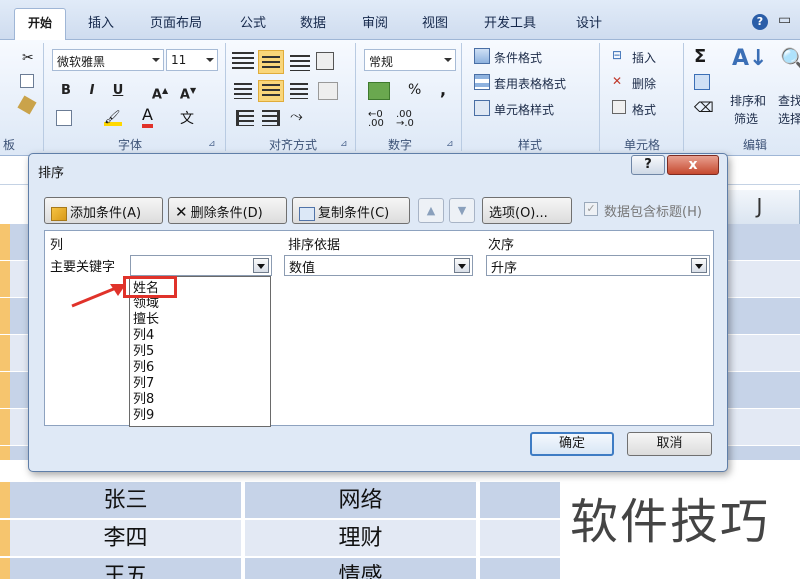 The image size is (800, 579). What do you see at coordinates (143, 400) in the screenshot?
I see `dropdown-option: 列8` at bounding box center [143, 400].